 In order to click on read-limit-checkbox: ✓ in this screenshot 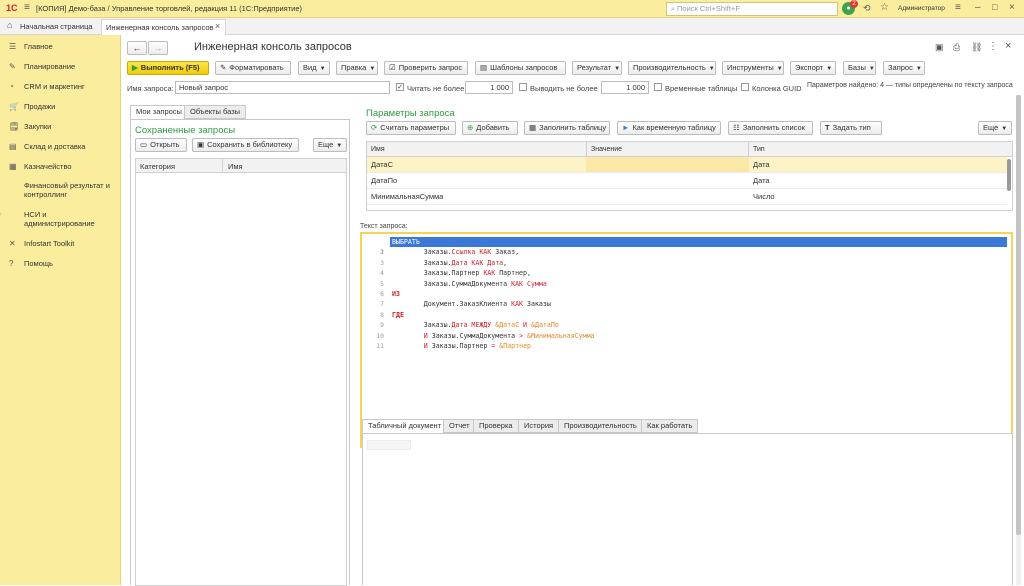, I will do `click(400, 87)`.